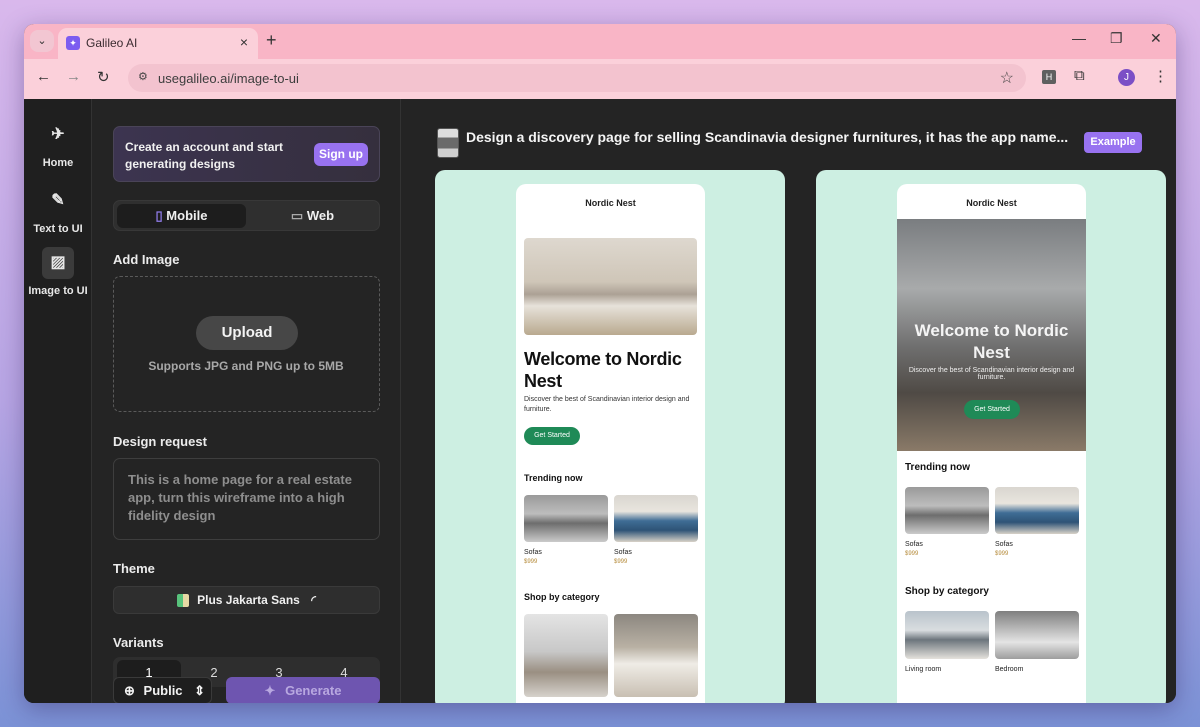 The image size is (1200, 727). I want to click on device-toggle: ▯ Mobile ▭ Web, so click(246, 215).